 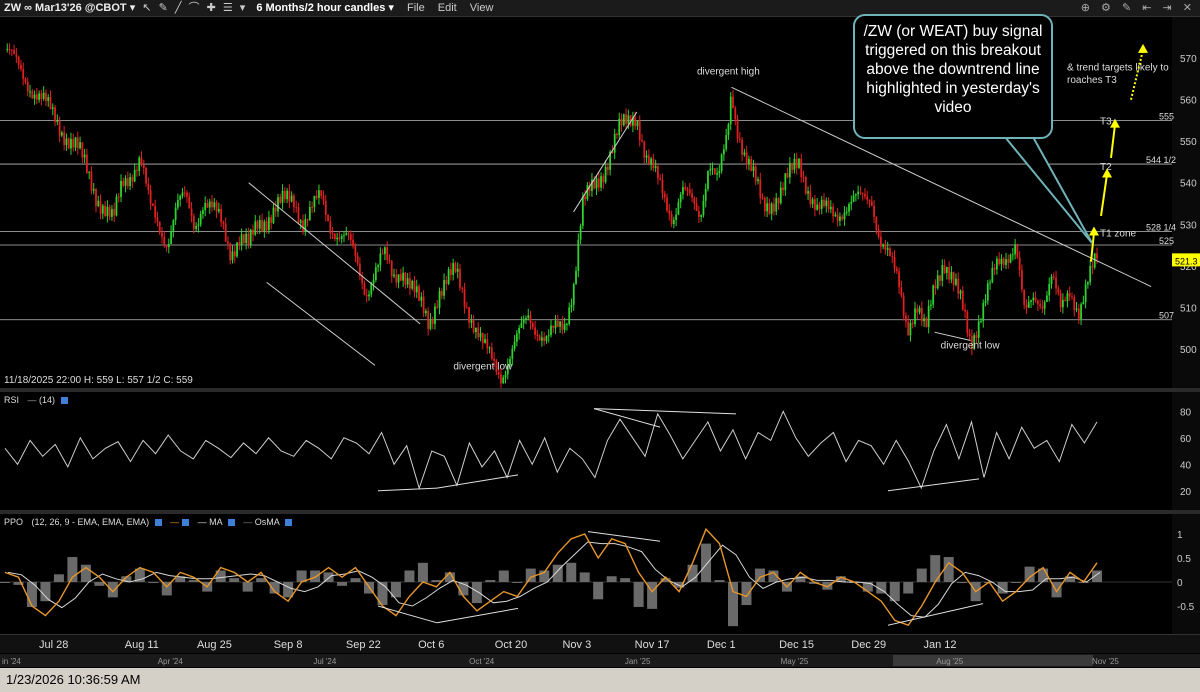 What do you see at coordinates (64, 401) in the screenshot?
I see `rsi-visible-checkbox` at bounding box center [64, 401].